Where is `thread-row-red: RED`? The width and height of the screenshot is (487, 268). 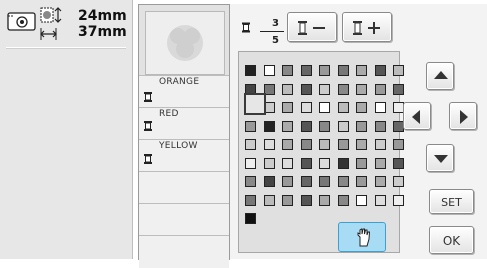 thread-row-red: RED is located at coordinates (184, 123).